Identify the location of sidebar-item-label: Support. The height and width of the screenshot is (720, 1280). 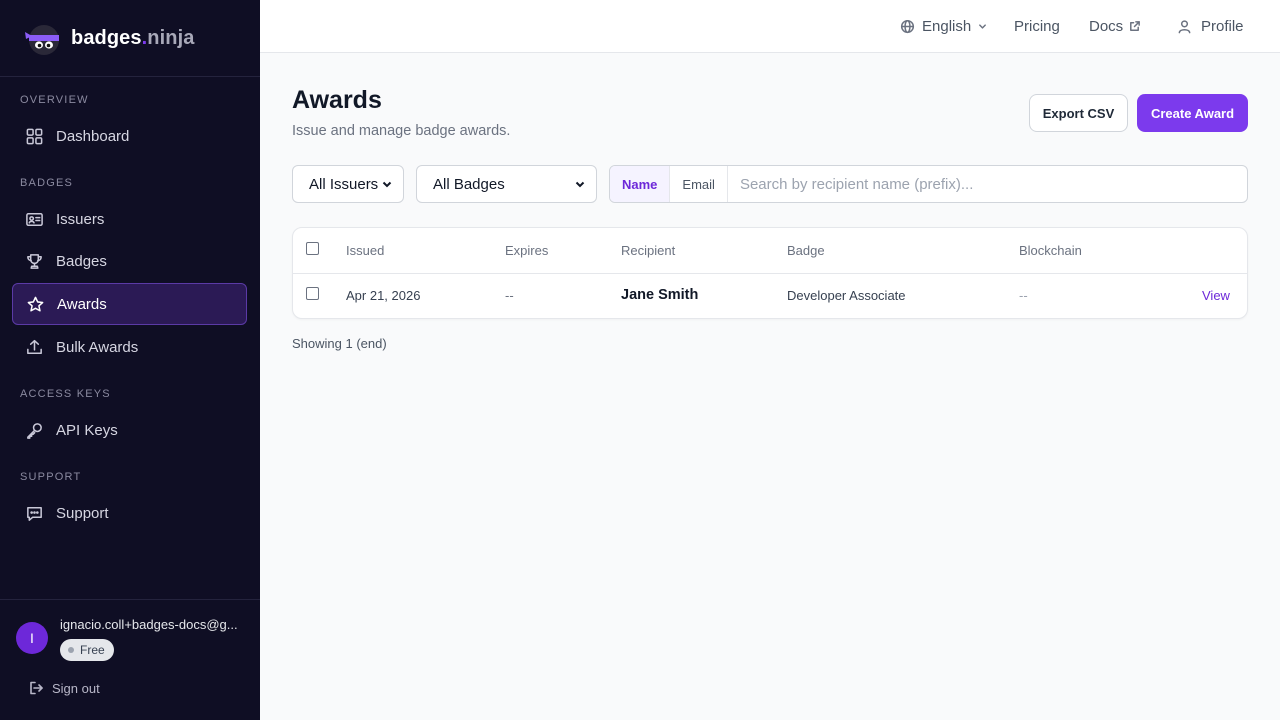
(82, 513).